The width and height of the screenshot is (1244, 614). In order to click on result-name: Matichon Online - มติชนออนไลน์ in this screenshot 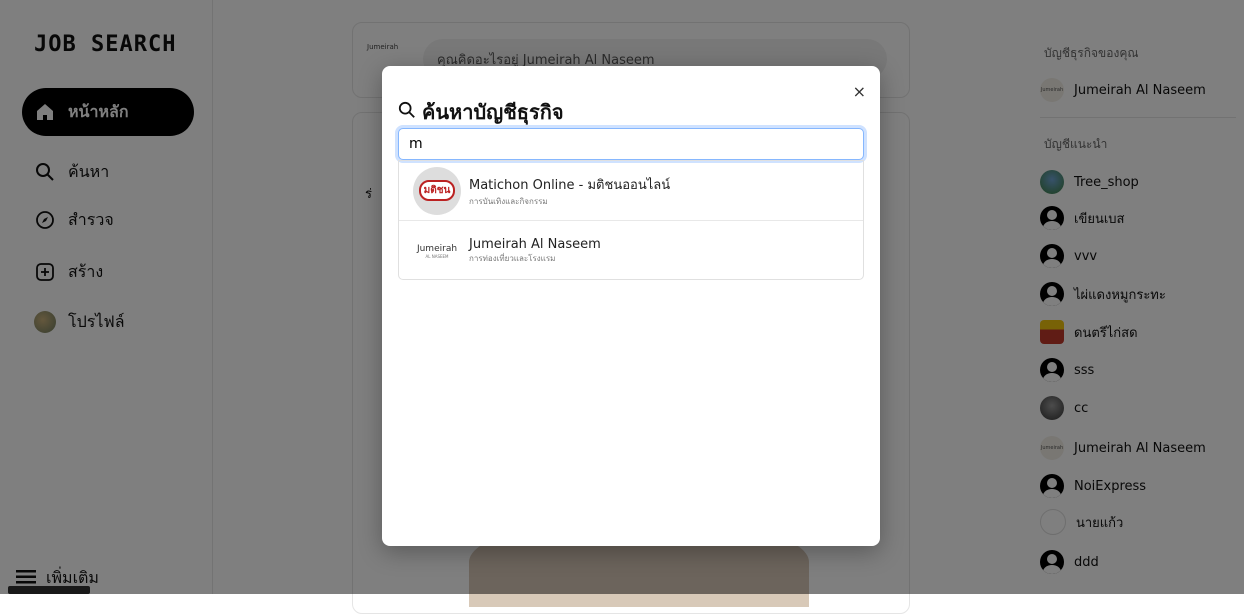, I will do `click(570, 185)`.